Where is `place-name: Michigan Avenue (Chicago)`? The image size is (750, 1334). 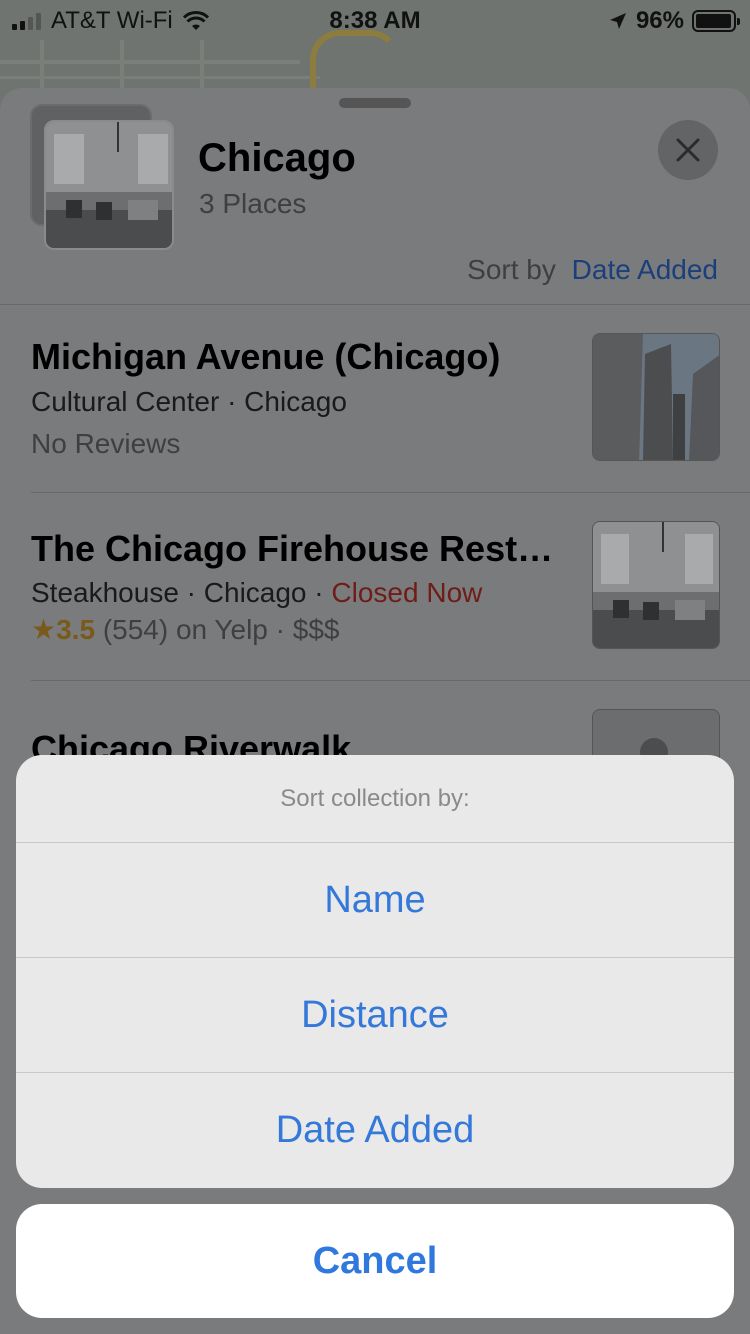
place-name: Michigan Avenue (Chicago) is located at coordinates (266, 356).